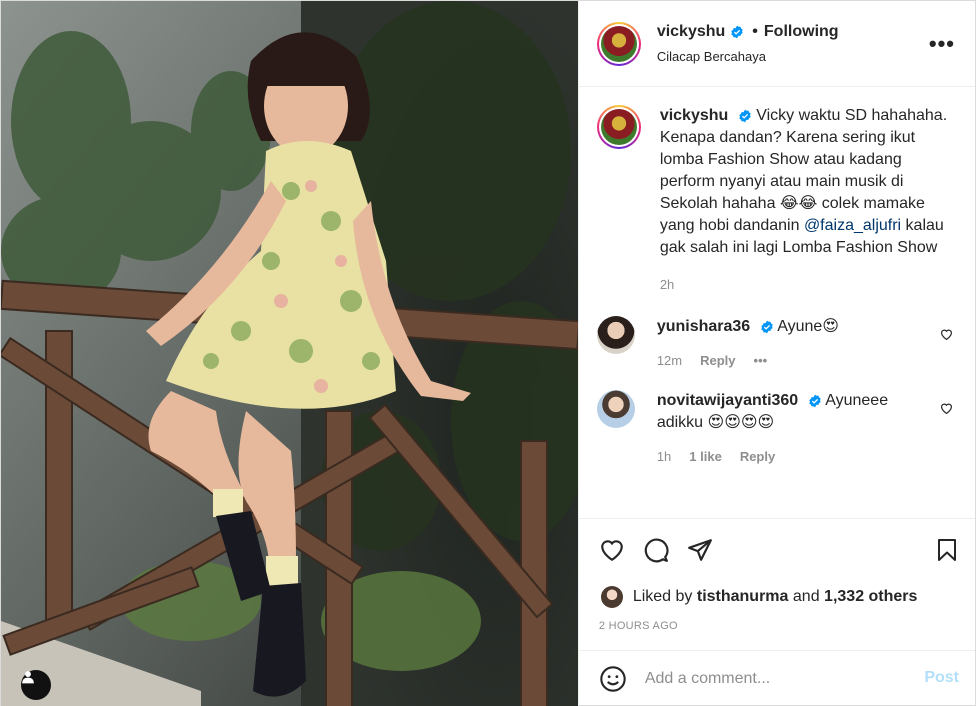  I want to click on comment-options-button: •••, so click(761, 361).